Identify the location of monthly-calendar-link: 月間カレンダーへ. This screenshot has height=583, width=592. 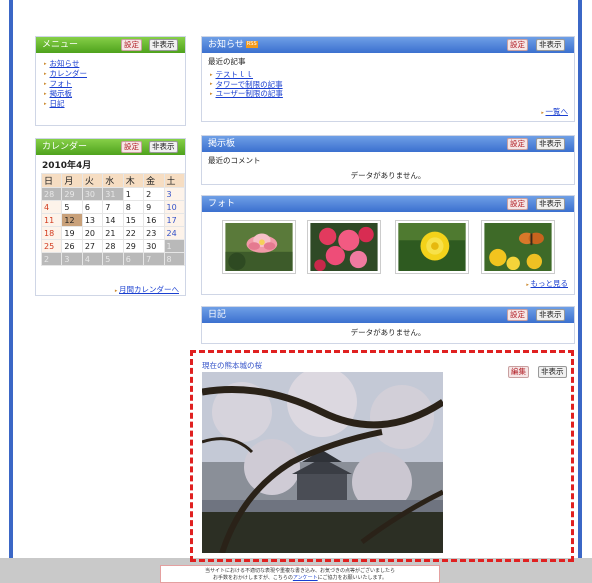
(149, 289).